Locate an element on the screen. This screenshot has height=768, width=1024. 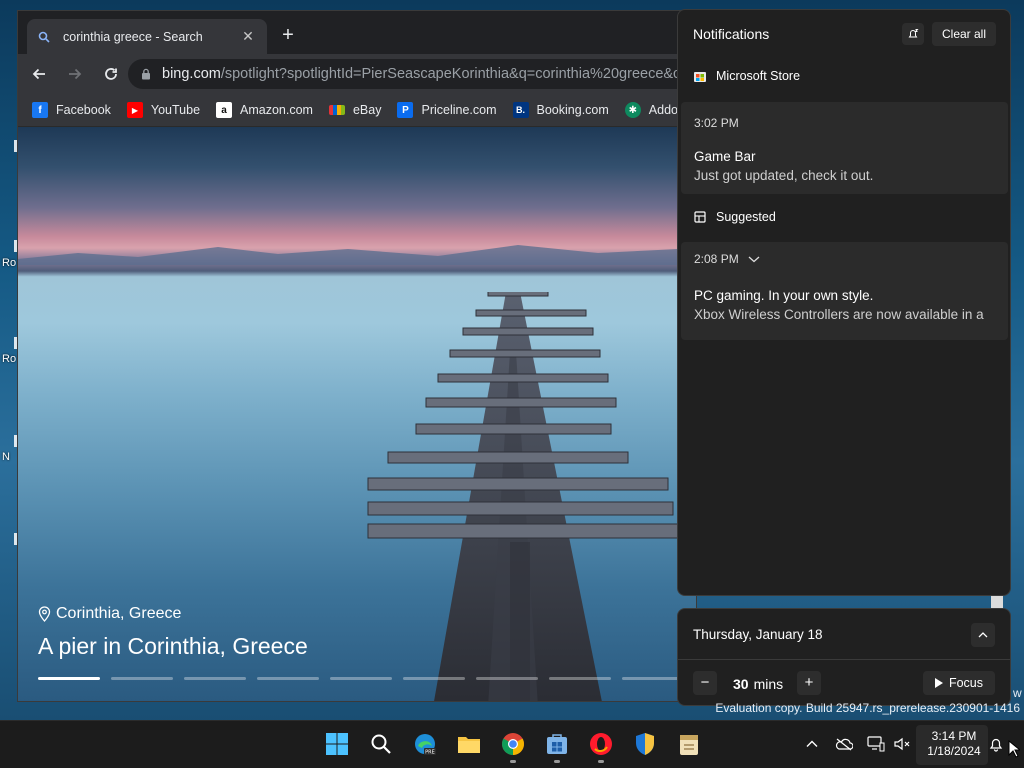
bell-snooze-icon is located at coordinates (913, 33).